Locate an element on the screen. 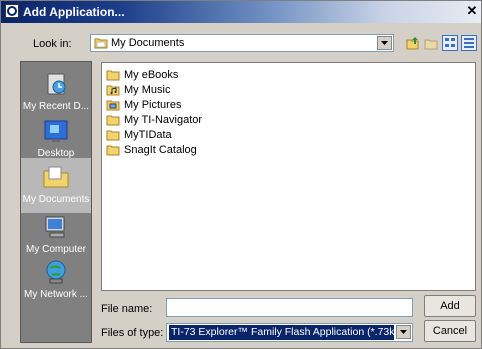  up-folder-icon is located at coordinates (413, 43).